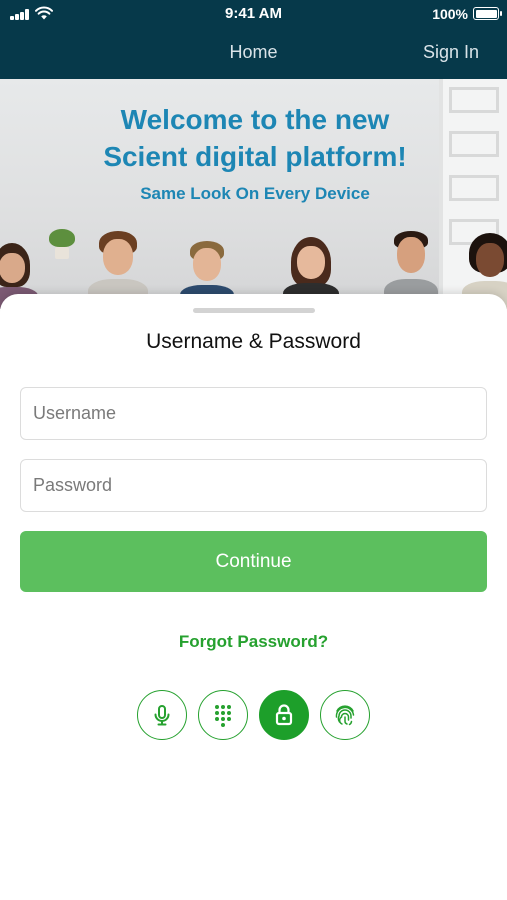 This screenshot has height=900, width=507. What do you see at coordinates (255, 119) in the screenshot?
I see `hero-title-line-1: Welcome to the new` at bounding box center [255, 119].